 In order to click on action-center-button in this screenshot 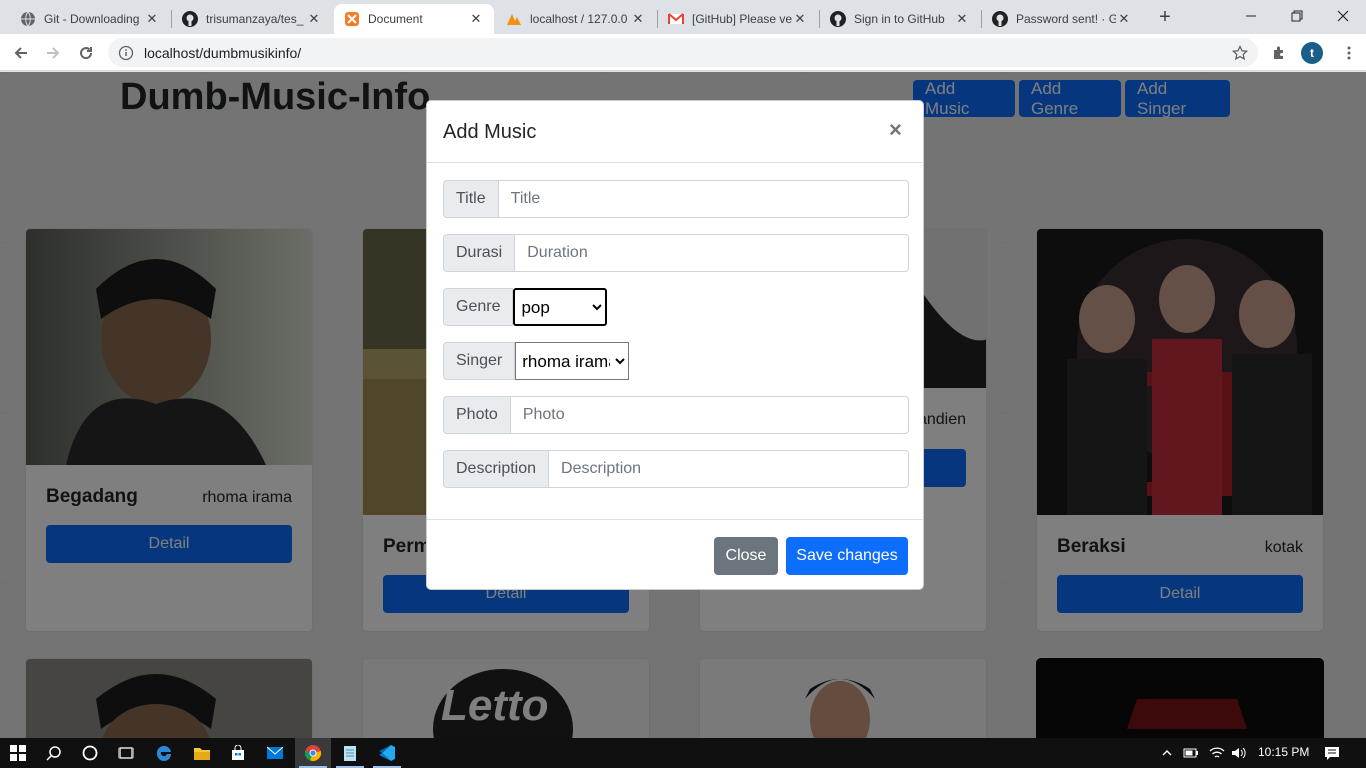, I will do `click(1332, 753)`.